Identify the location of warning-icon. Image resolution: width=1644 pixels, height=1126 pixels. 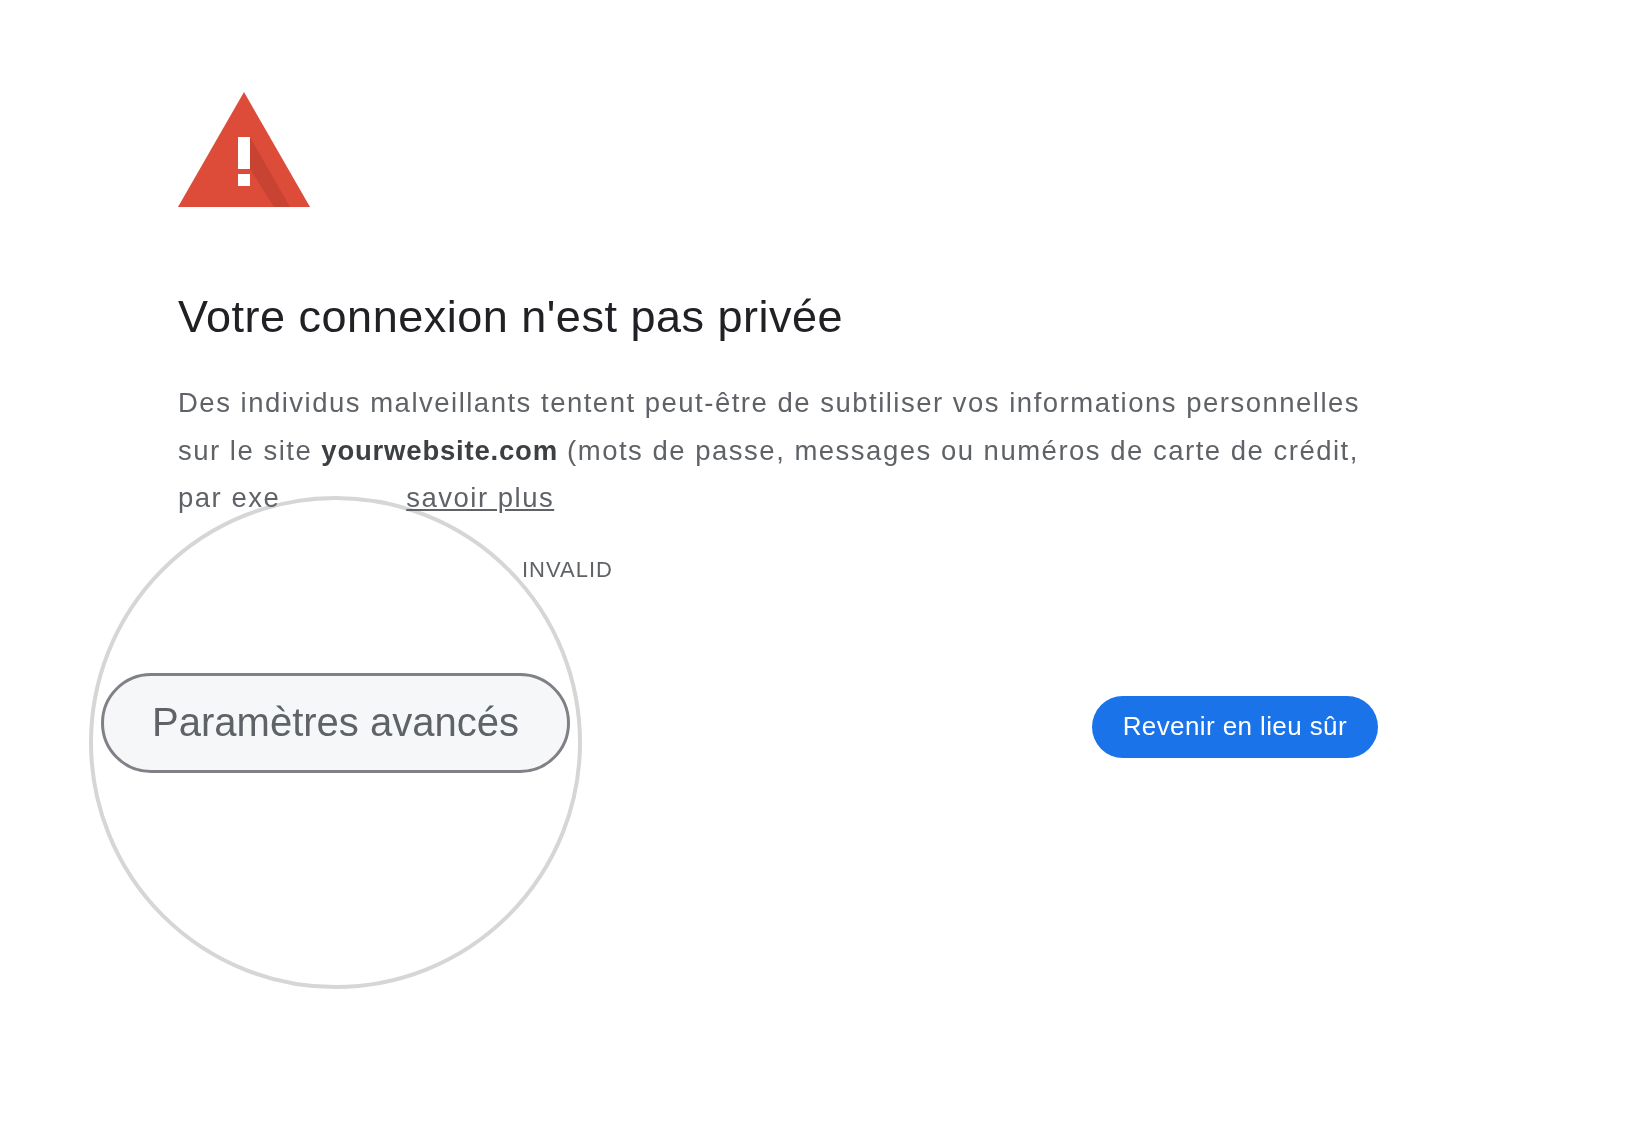
(244, 149).